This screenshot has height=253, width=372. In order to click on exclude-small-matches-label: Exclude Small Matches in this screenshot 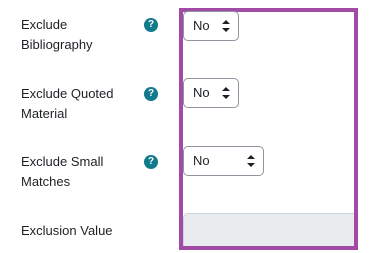, I will do `click(62, 171)`.